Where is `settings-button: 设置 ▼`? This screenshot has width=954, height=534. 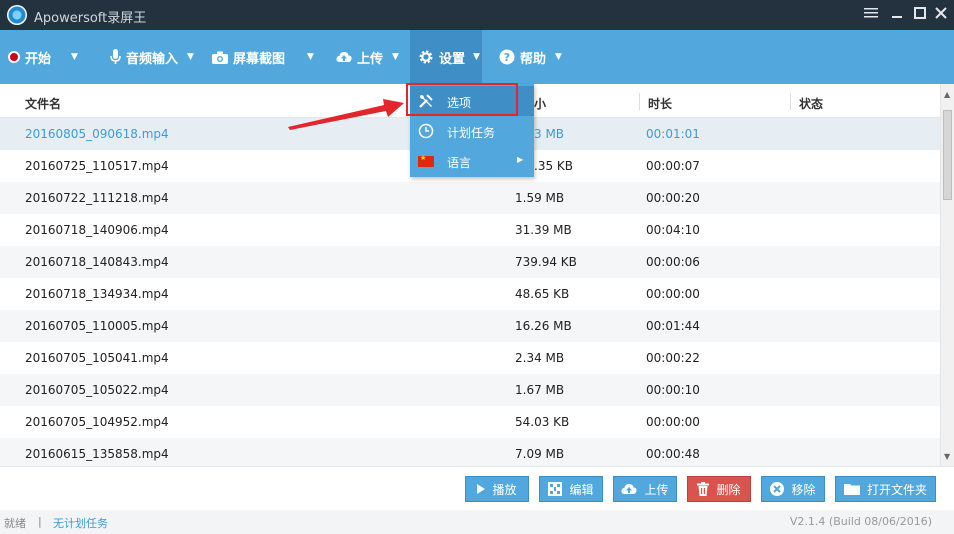
settings-button: 设置 ▼ is located at coordinates (446, 57).